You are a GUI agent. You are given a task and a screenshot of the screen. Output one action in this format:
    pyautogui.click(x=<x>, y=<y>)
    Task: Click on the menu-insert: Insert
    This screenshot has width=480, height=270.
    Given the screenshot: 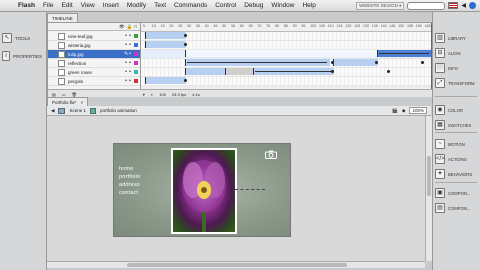 What is the action you would take?
    pyautogui.click(x=111, y=5)
    